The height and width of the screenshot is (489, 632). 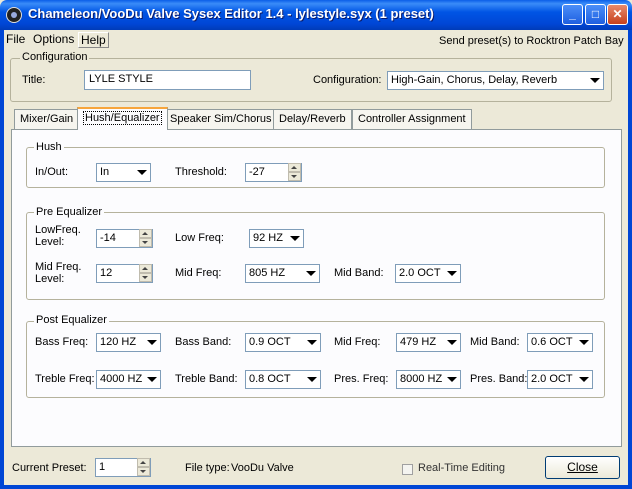 What do you see at coordinates (552, 342) in the screenshot?
I see `post-mid-band-value: 0.6 OCT` at bounding box center [552, 342].